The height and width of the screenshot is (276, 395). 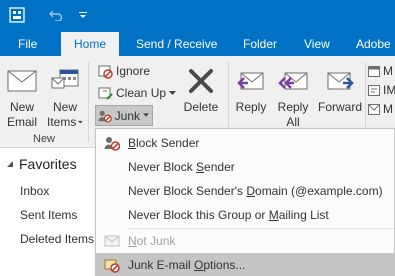 What do you see at coordinates (389, 90) in the screenshot?
I see `more-label-2: IM` at bounding box center [389, 90].